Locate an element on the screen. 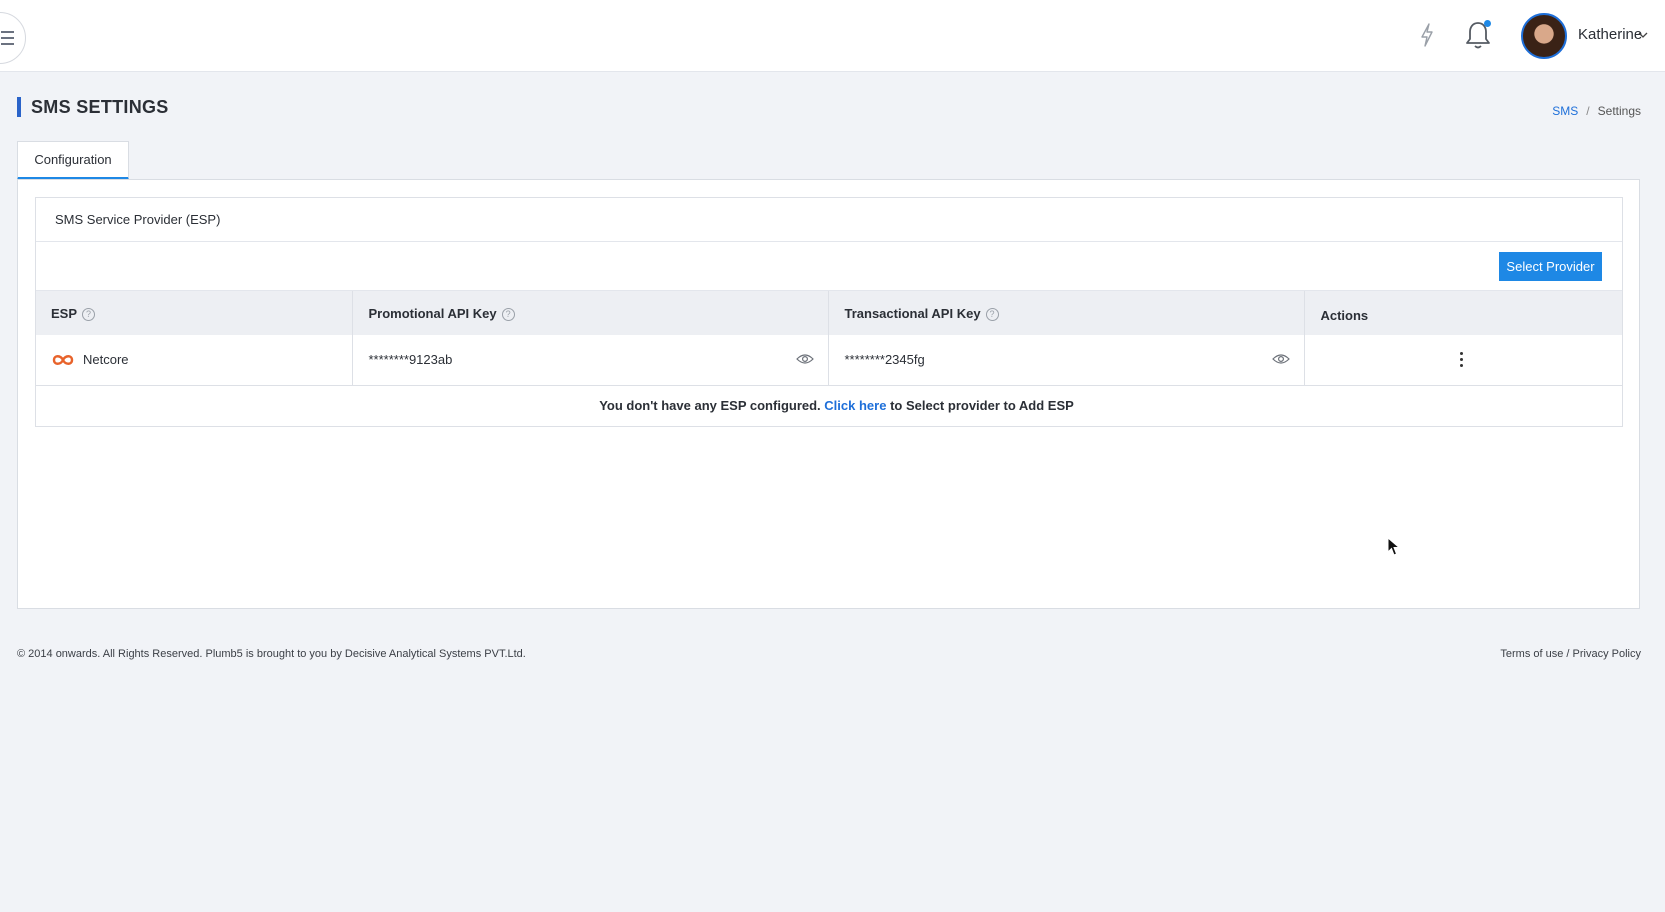  more-vertical-icon is located at coordinates (1462, 360).